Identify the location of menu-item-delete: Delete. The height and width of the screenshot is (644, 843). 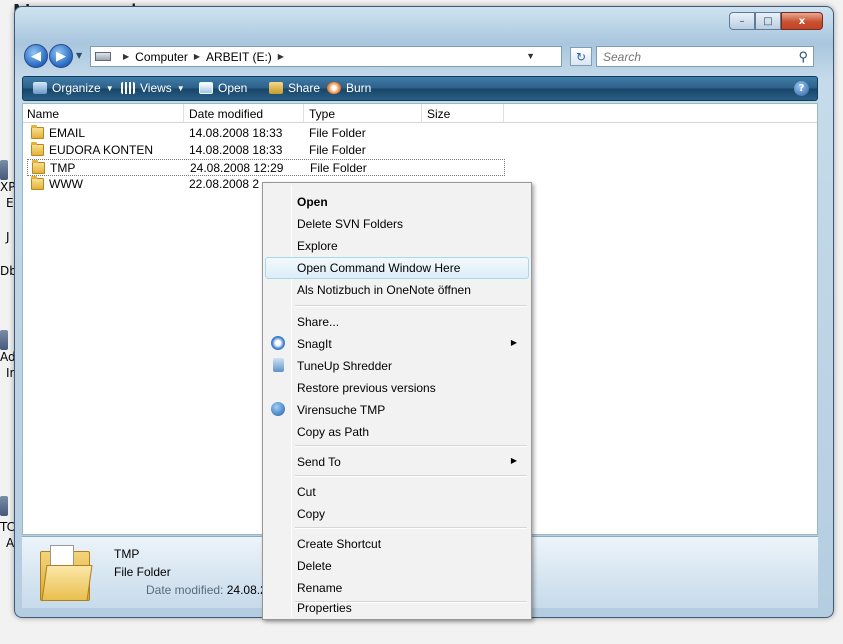
(397, 566).